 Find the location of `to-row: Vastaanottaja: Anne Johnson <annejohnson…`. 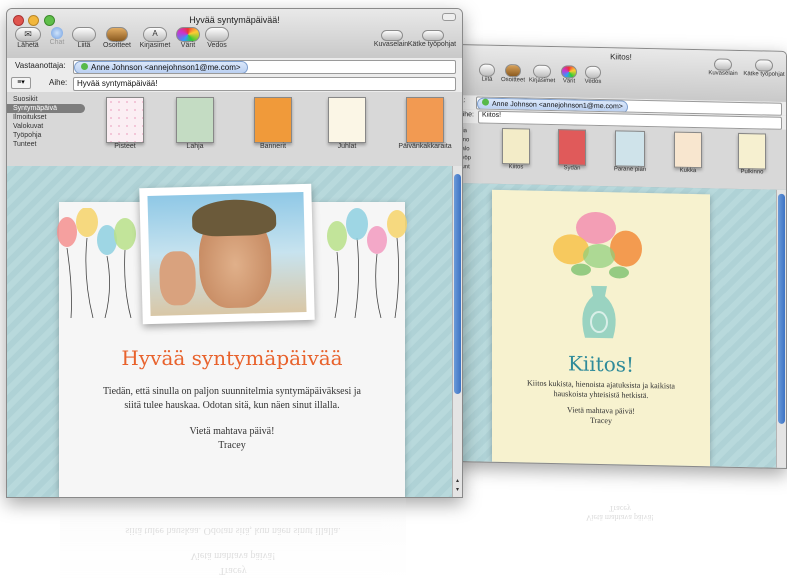

to-row: Vastaanottaja: Anne Johnson <annejohnson… is located at coordinates (234, 66).